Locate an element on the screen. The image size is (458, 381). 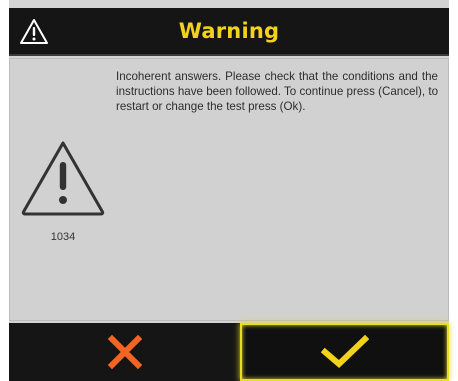
dialog-title: Warning is located at coordinates (229, 31).